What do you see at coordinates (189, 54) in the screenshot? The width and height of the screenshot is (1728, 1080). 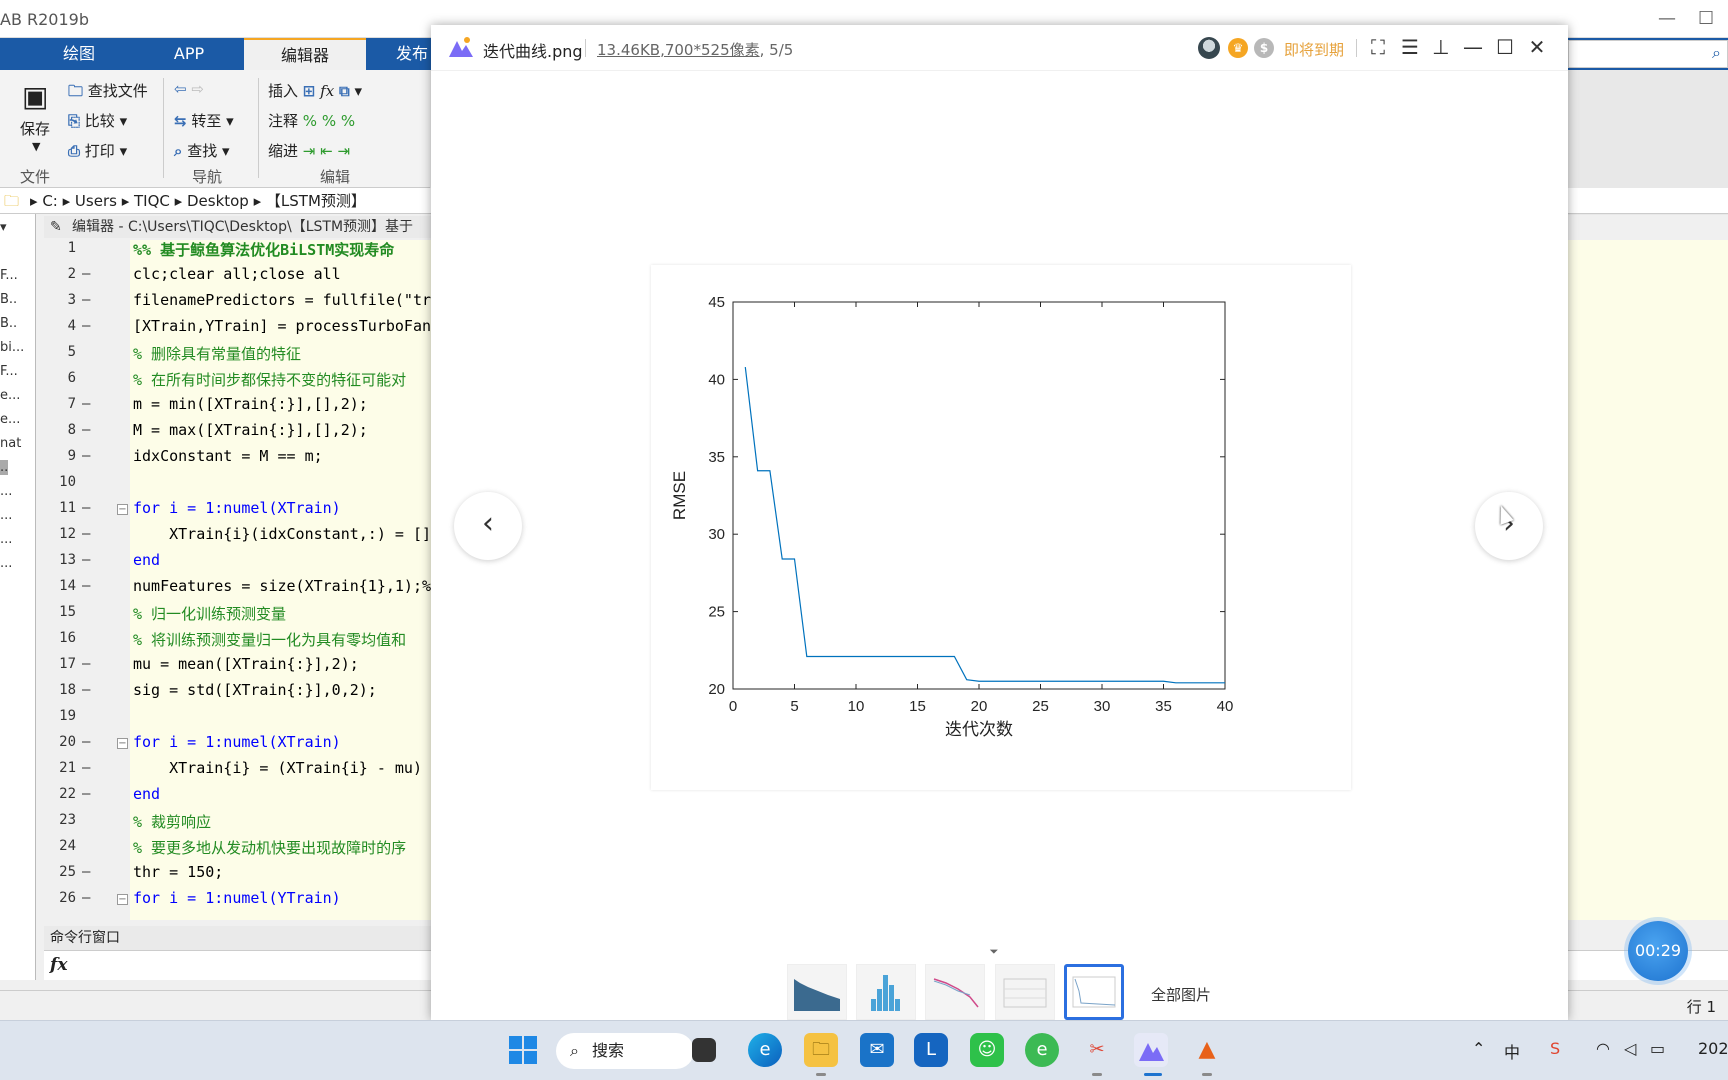 I see `tab-apps: APP` at bounding box center [189, 54].